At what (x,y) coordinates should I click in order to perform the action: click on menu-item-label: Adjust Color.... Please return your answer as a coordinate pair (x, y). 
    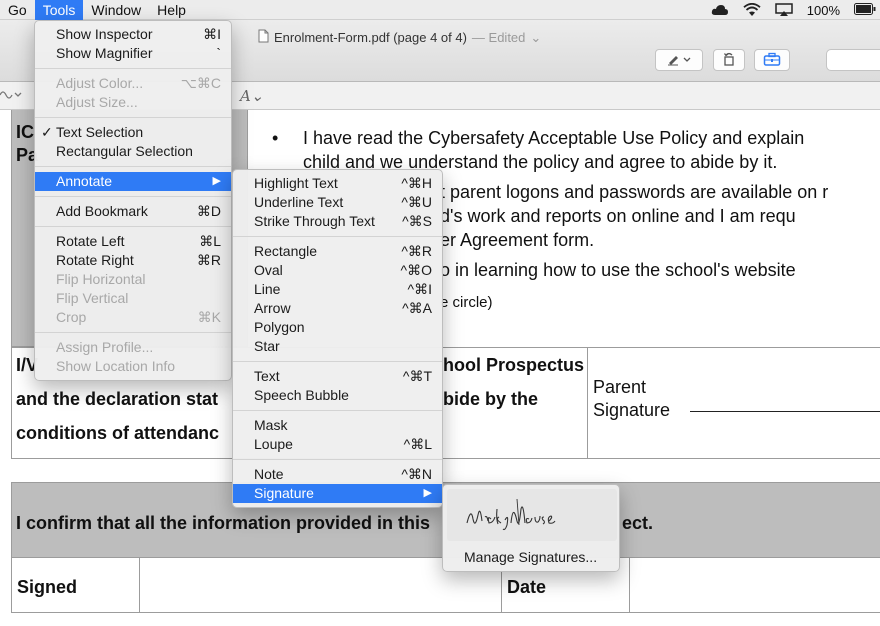
    Looking at the image, I should click on (100, 83).